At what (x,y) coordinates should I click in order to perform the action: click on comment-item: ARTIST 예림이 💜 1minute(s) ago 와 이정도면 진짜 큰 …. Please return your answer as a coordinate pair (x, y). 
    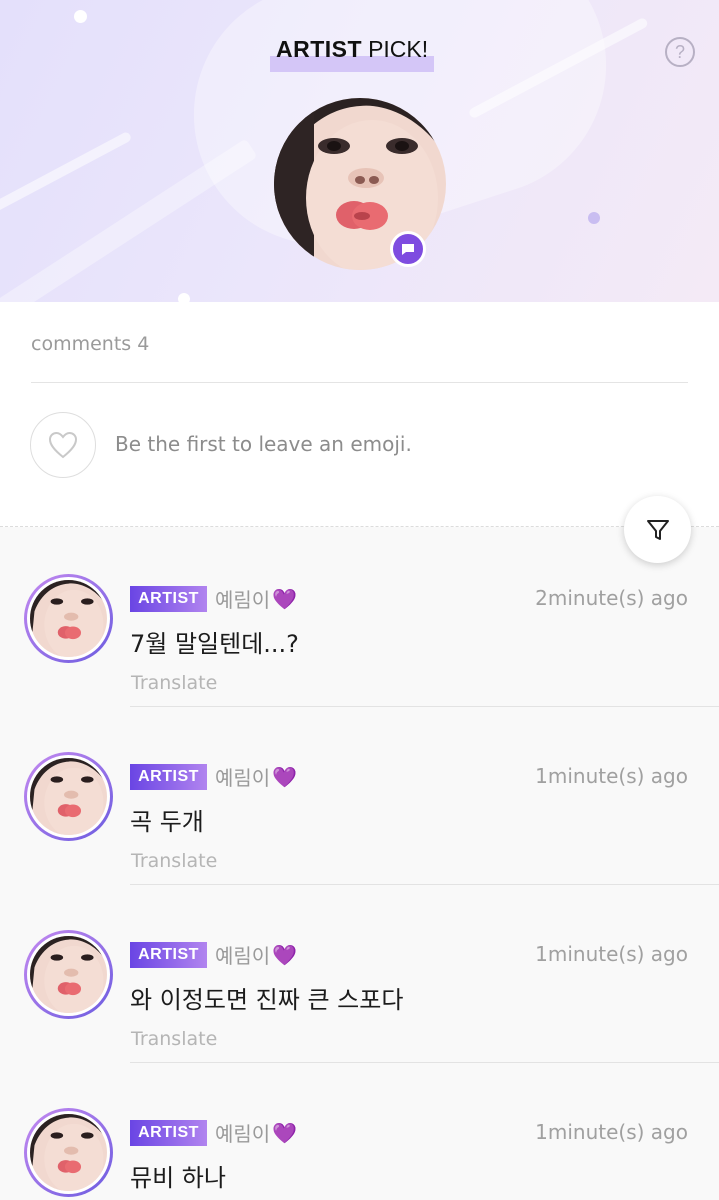
    Looking at the image, I should click on (359, 973).